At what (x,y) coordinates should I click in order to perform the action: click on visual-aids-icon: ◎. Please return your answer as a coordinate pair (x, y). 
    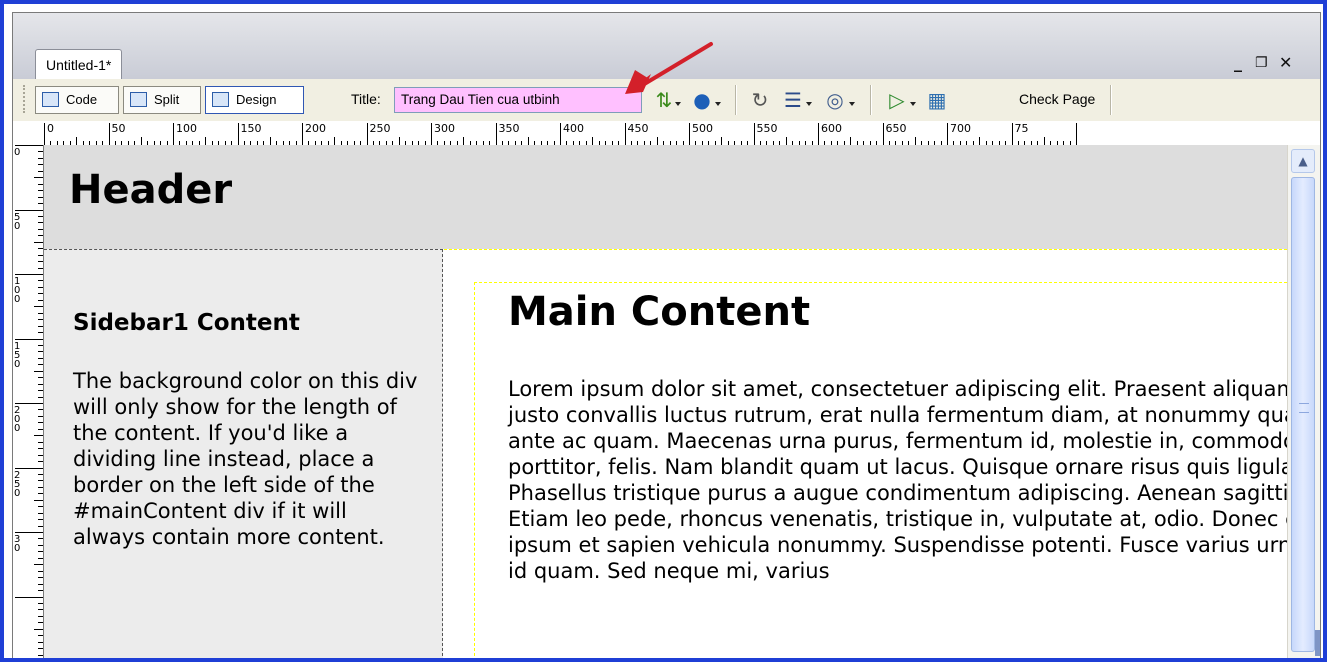
    Looking at the image, I should click on (835, 100).